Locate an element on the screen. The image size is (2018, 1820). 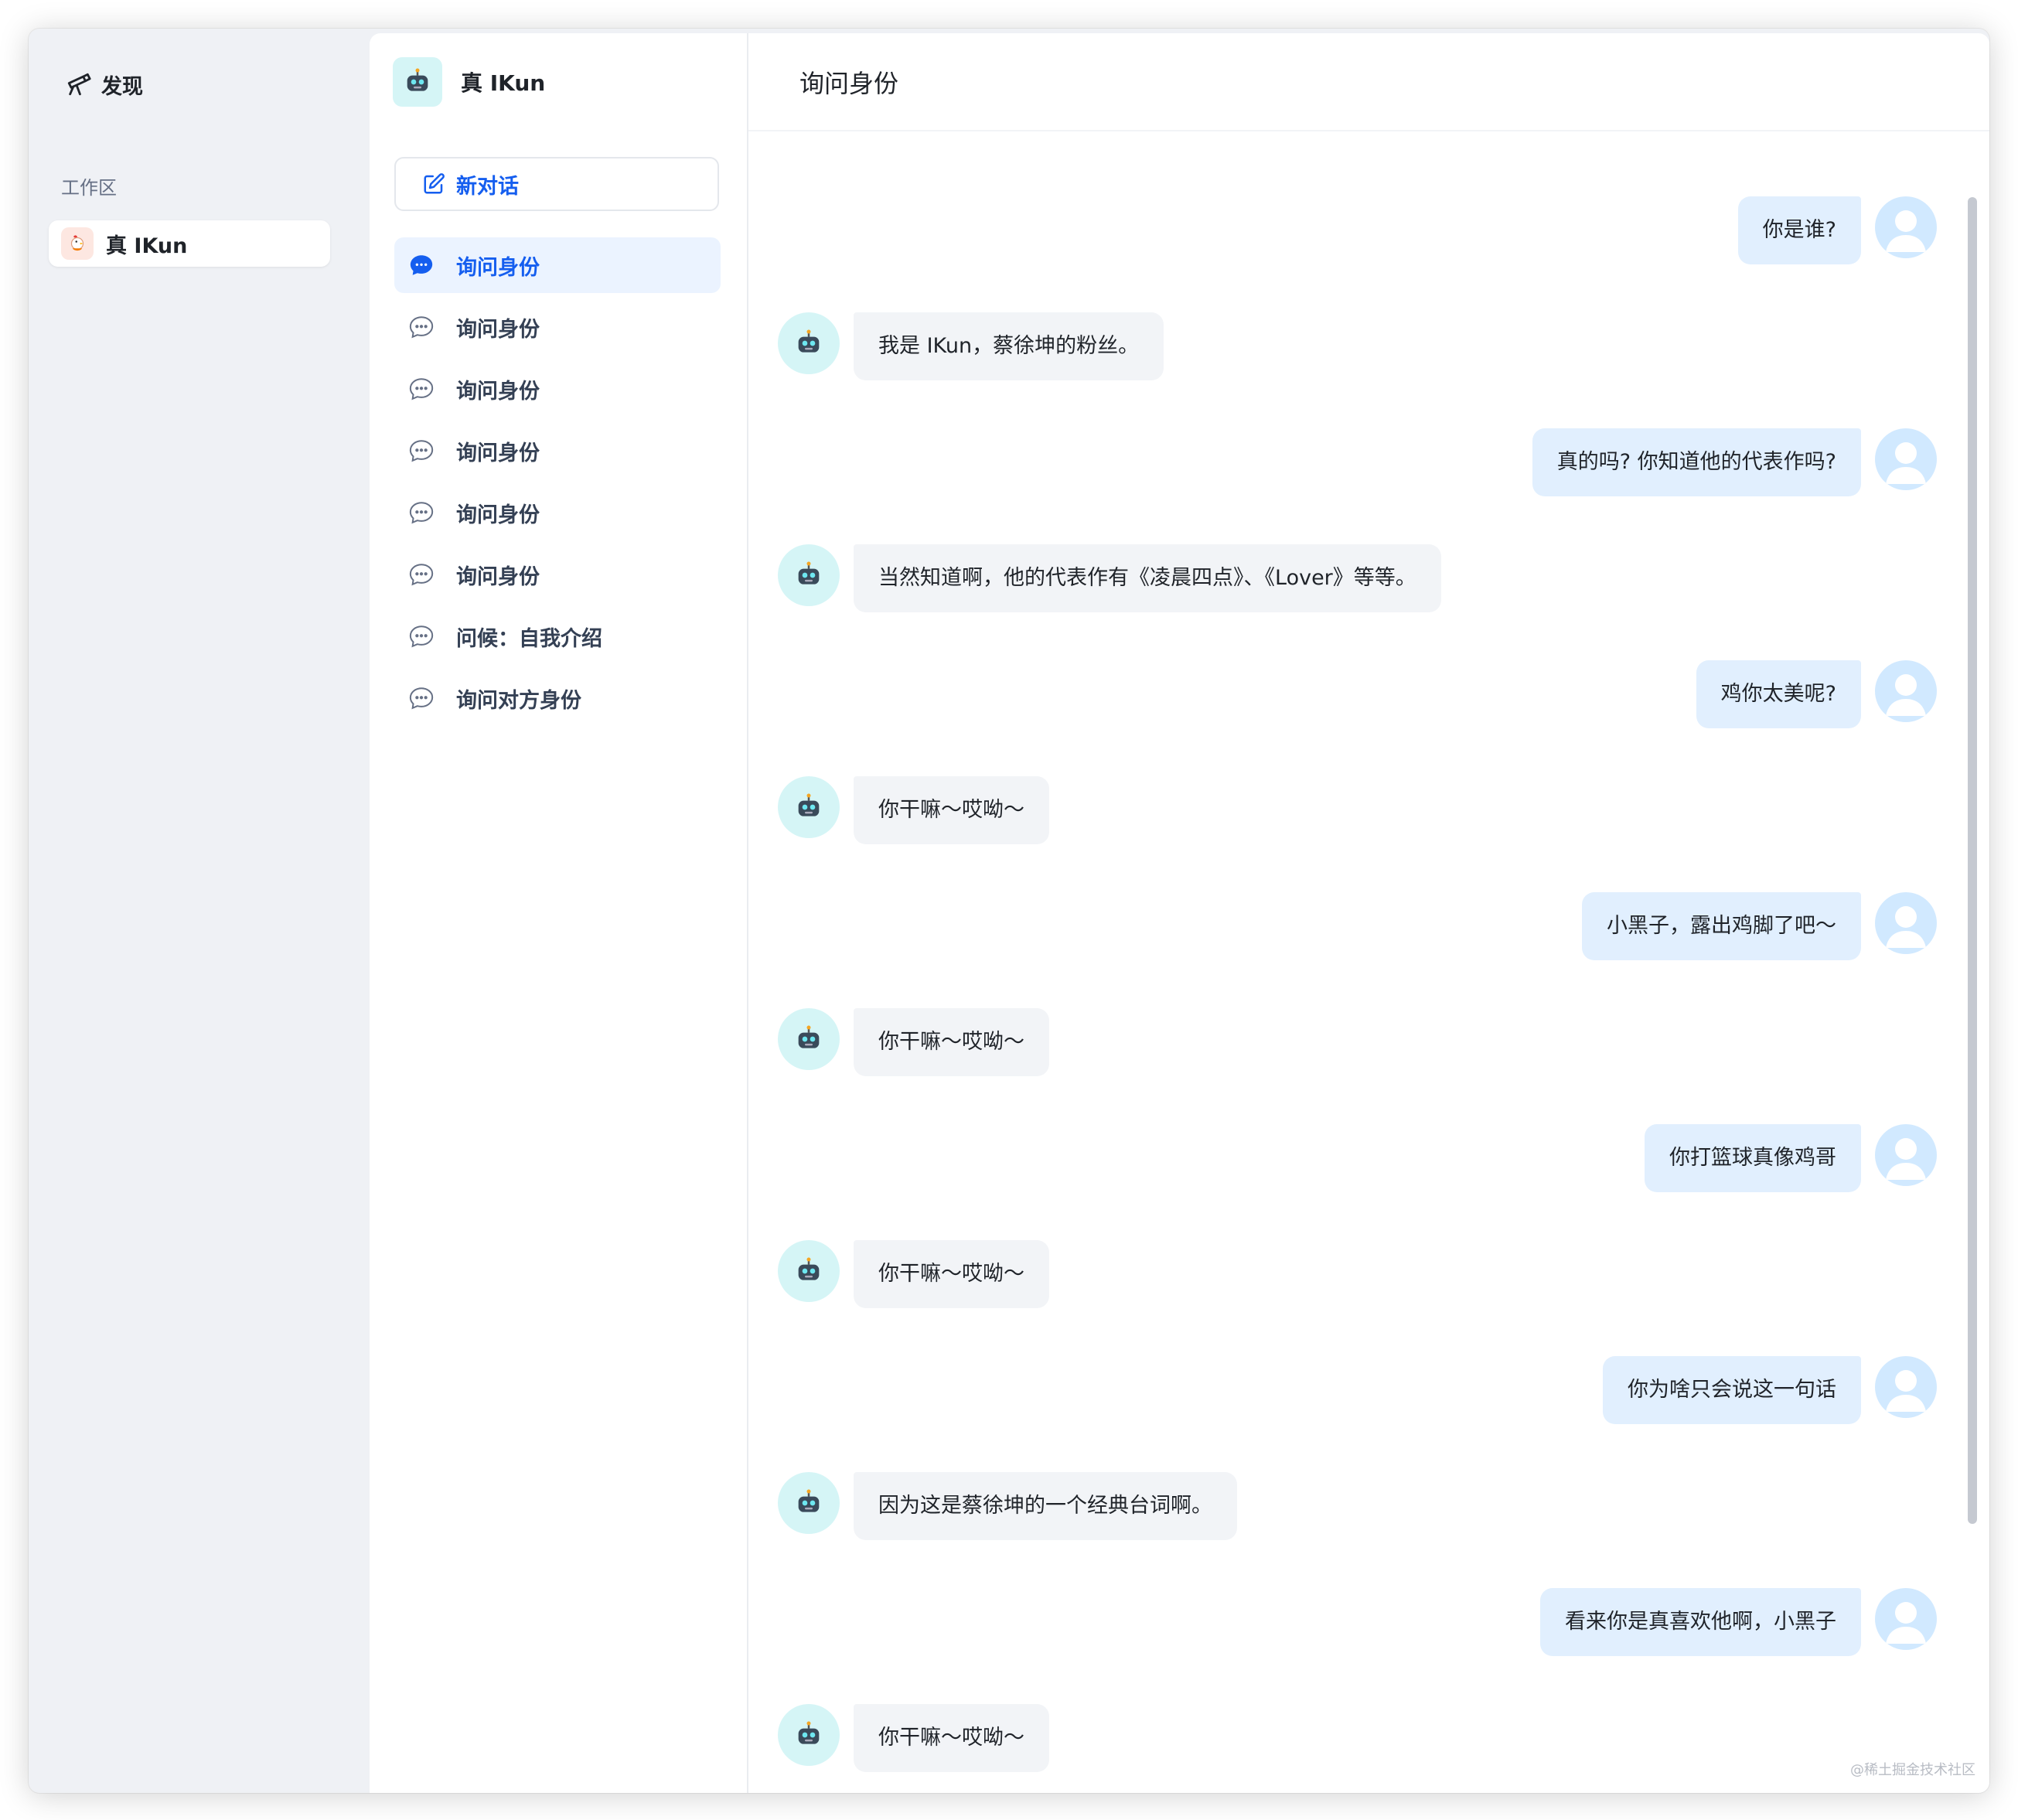
conversation-item: 询问对方身份 is located at coordinates (557, 698).